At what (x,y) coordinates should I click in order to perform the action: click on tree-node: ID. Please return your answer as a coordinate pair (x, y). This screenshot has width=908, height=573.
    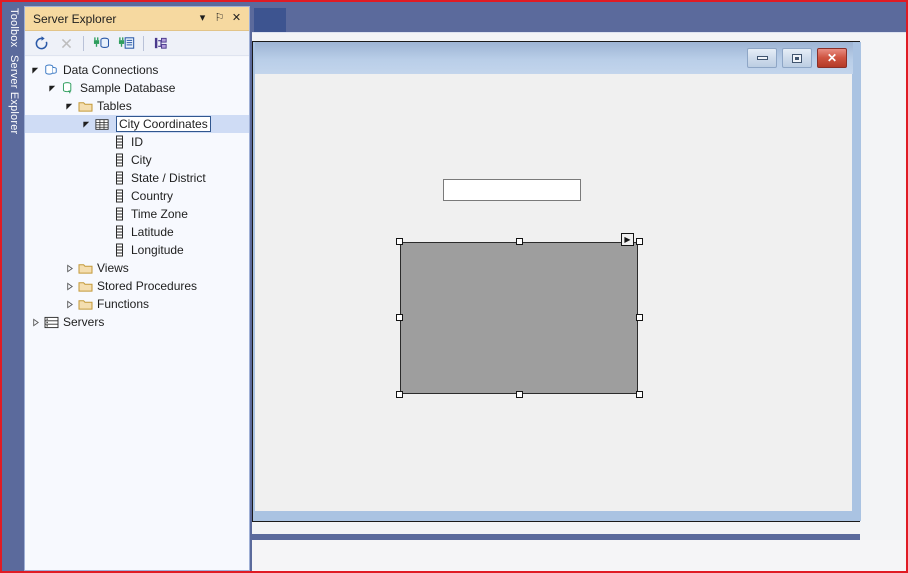
    Looking at the image, I should click on (137, 142).